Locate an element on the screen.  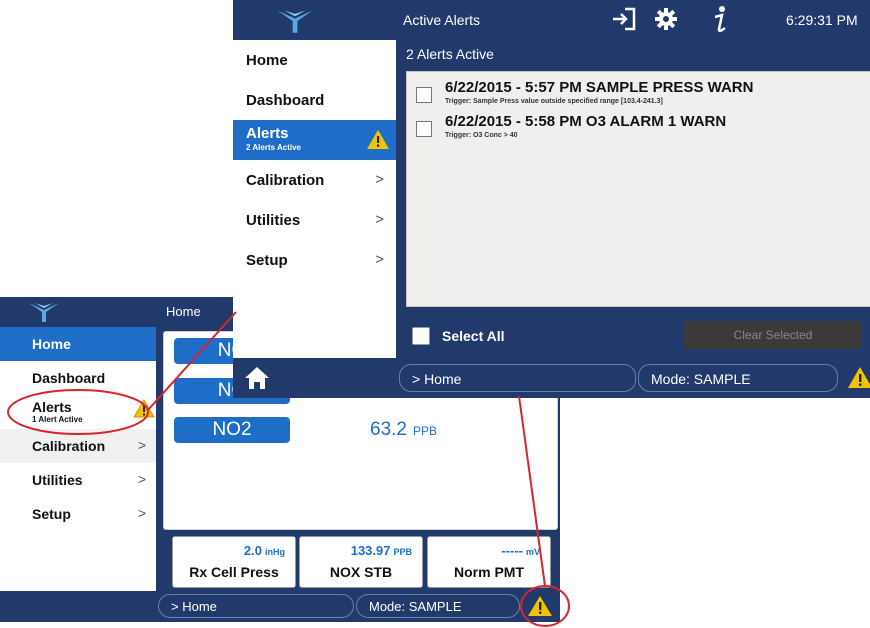
annotation-line-warning is located at coordinates (532, 491).